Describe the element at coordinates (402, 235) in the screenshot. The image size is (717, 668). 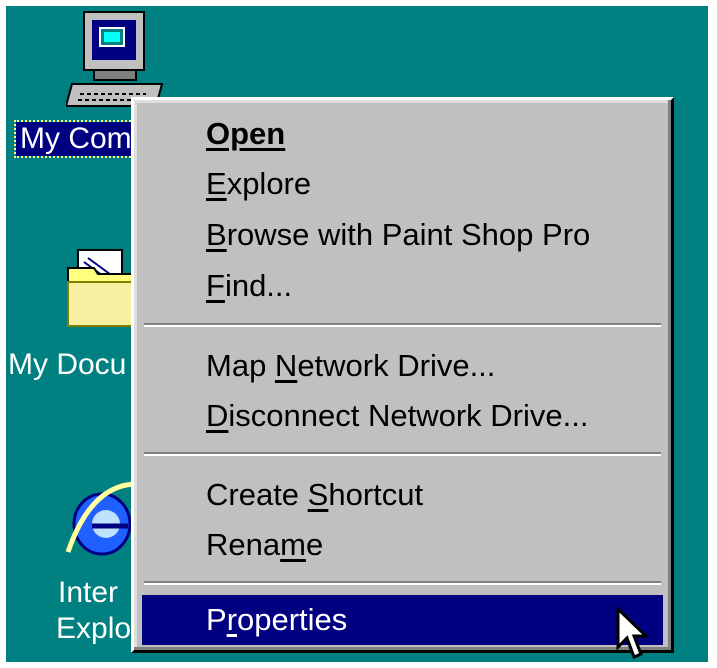
I see `menu-item-browse-paint-shop-pro: Browse with Paint Shop Pro` at that location.